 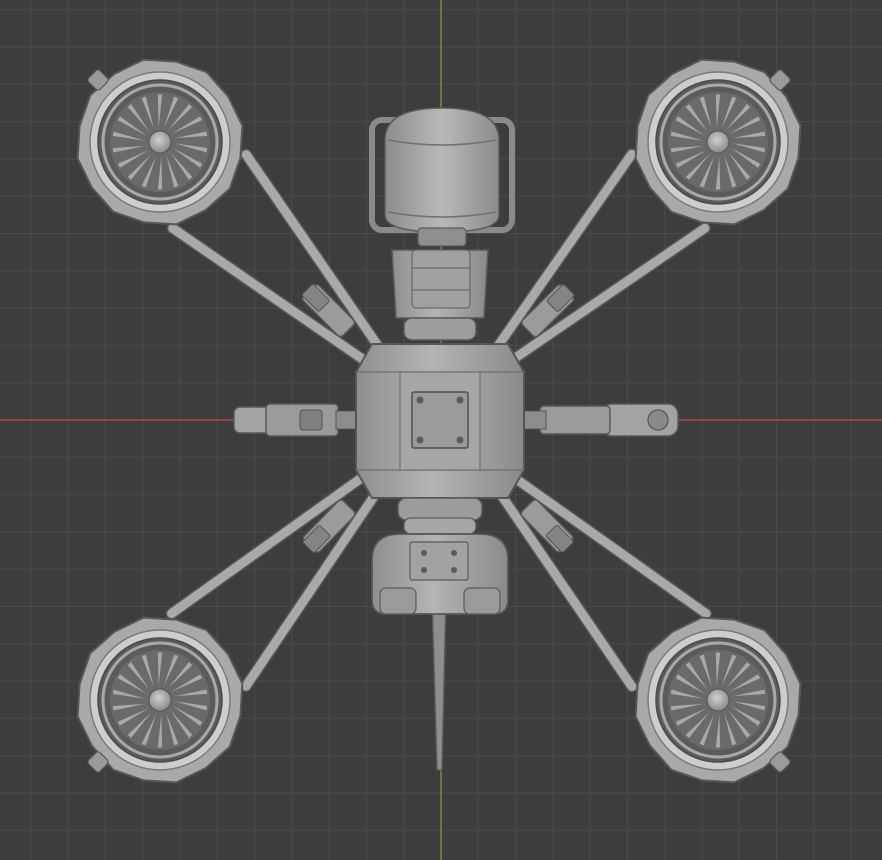 I want to click on side-arm-left, so click(x=296, y=420).